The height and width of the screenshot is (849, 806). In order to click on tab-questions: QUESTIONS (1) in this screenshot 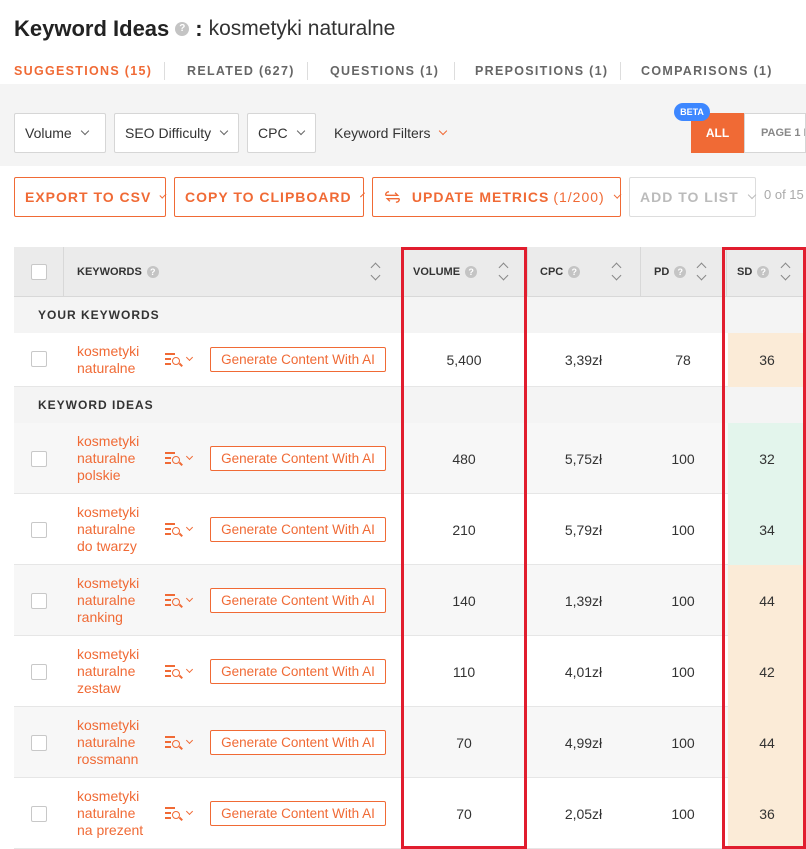, I will do `click(384, 71)`.